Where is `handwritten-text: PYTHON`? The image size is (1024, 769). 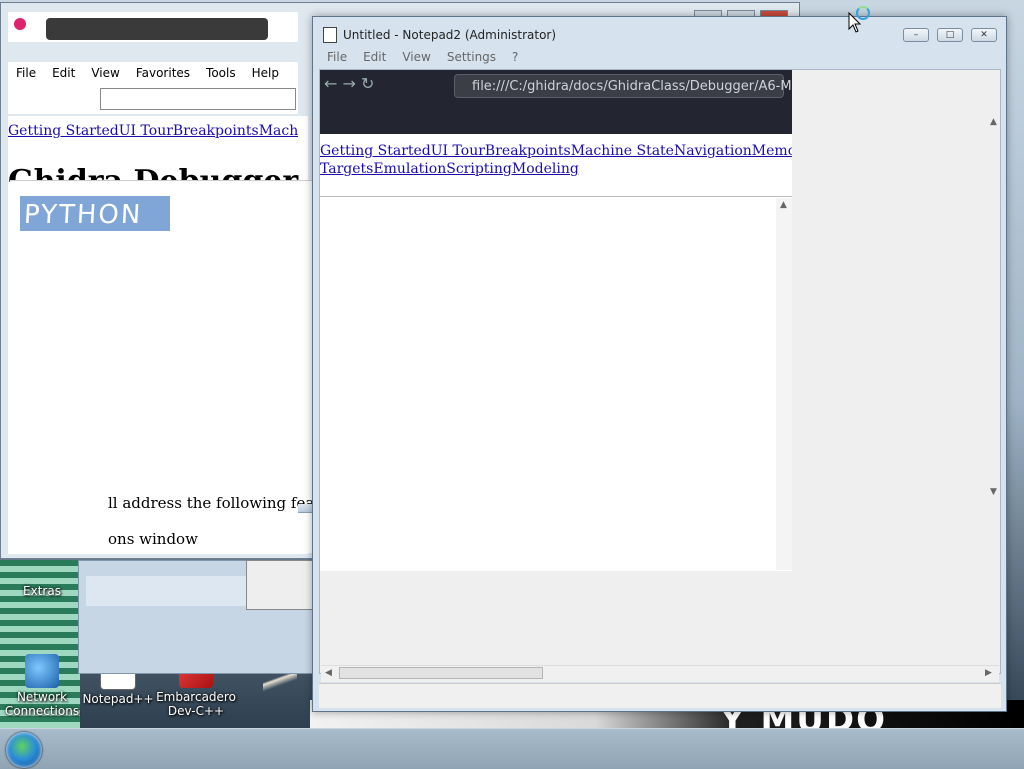
handwritten-text: PYTHON is located at coordinates (83, 215).